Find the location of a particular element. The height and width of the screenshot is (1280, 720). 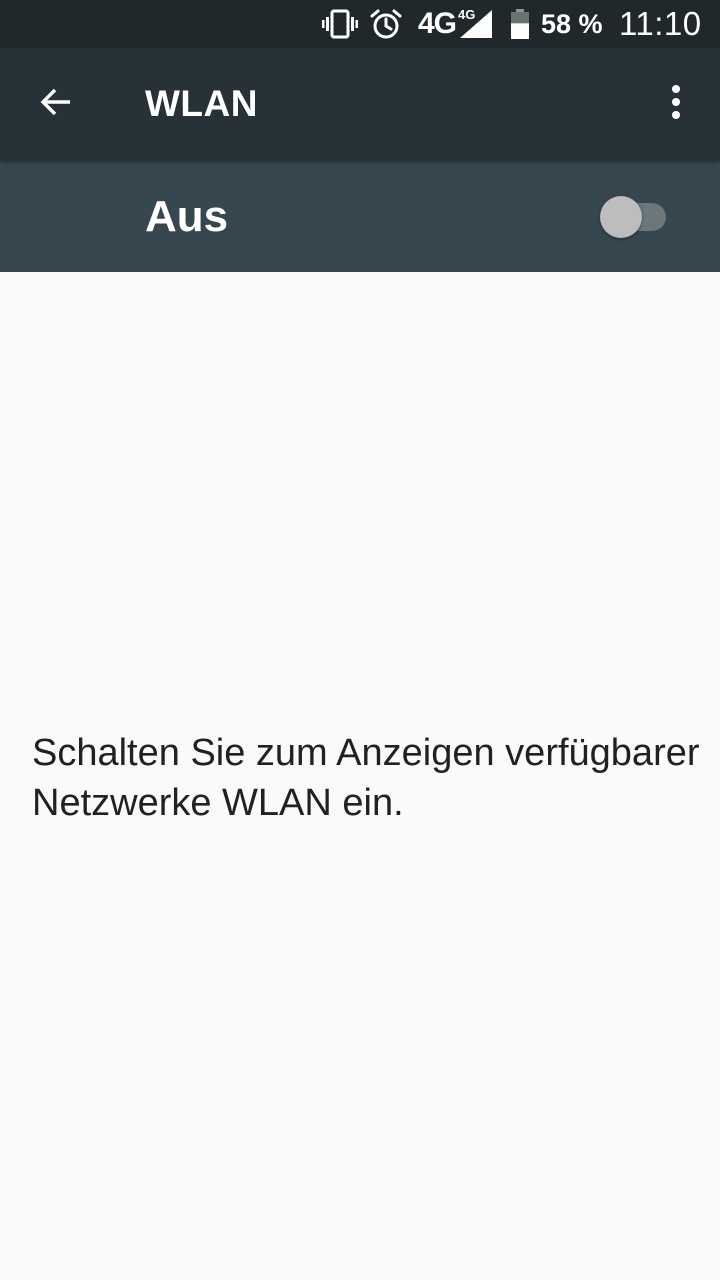

signal-icon is located at coordinates (476, 24).